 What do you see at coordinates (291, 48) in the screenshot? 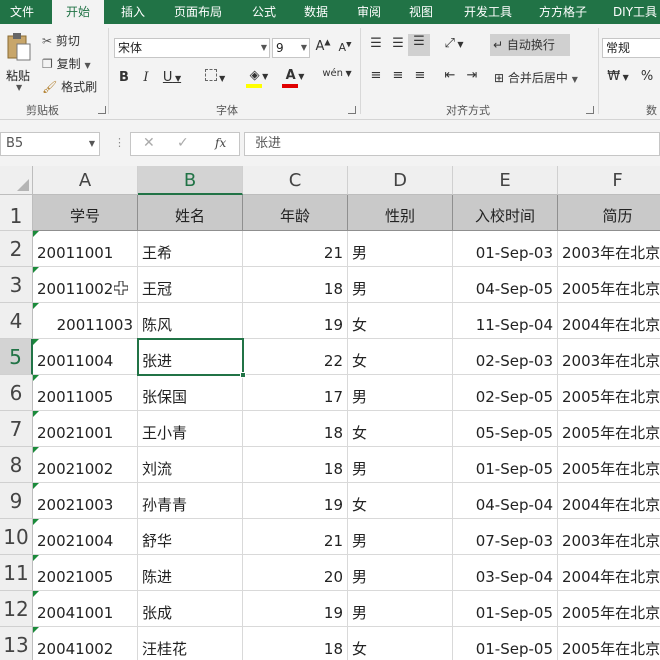
I see `font-size-select: 9 ▼` at bounding box center [291, 48].